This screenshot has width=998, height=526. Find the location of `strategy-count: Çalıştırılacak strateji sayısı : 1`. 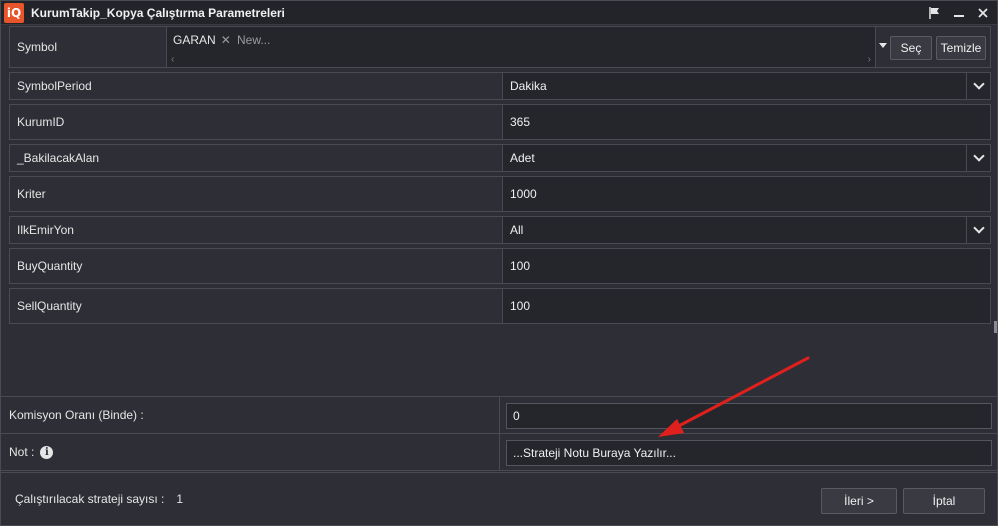

strategy-count: Çalıştırılacak strateji sayısı : 1 is located at coordinates (99, 499).